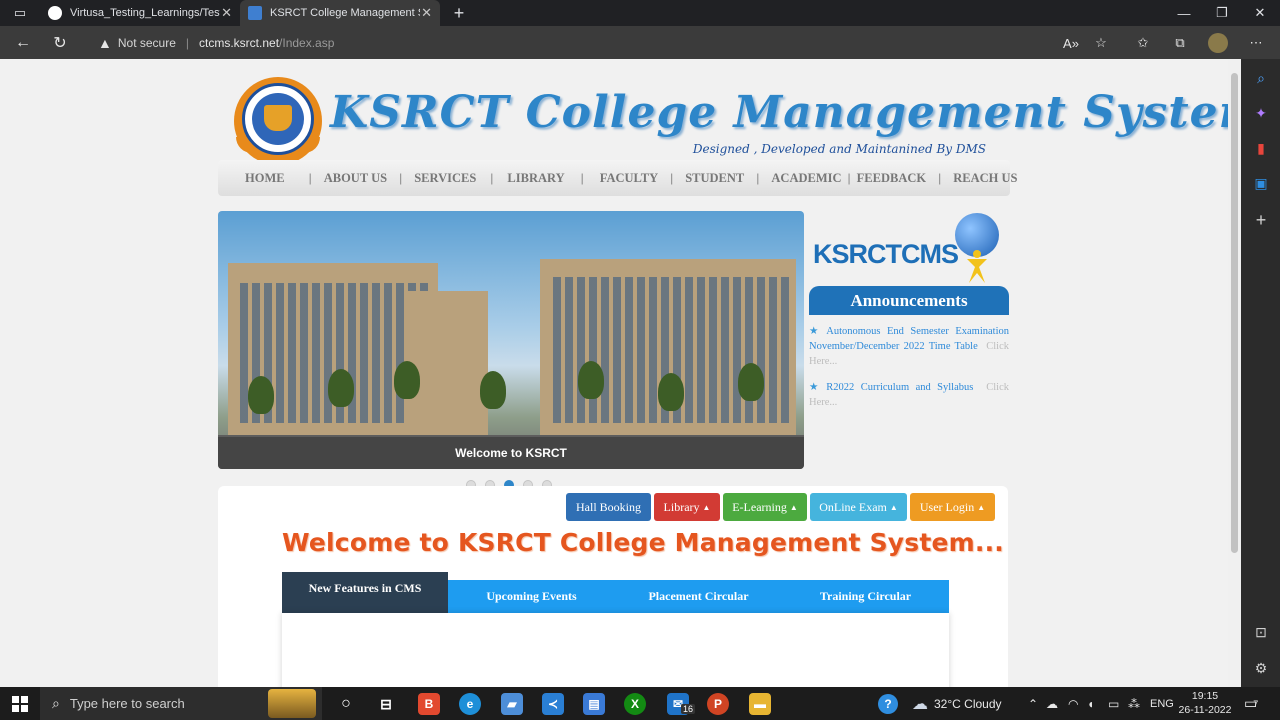 The image size is (1280, 720). I want to click on network-icon: ☁, so click(1052, 703).